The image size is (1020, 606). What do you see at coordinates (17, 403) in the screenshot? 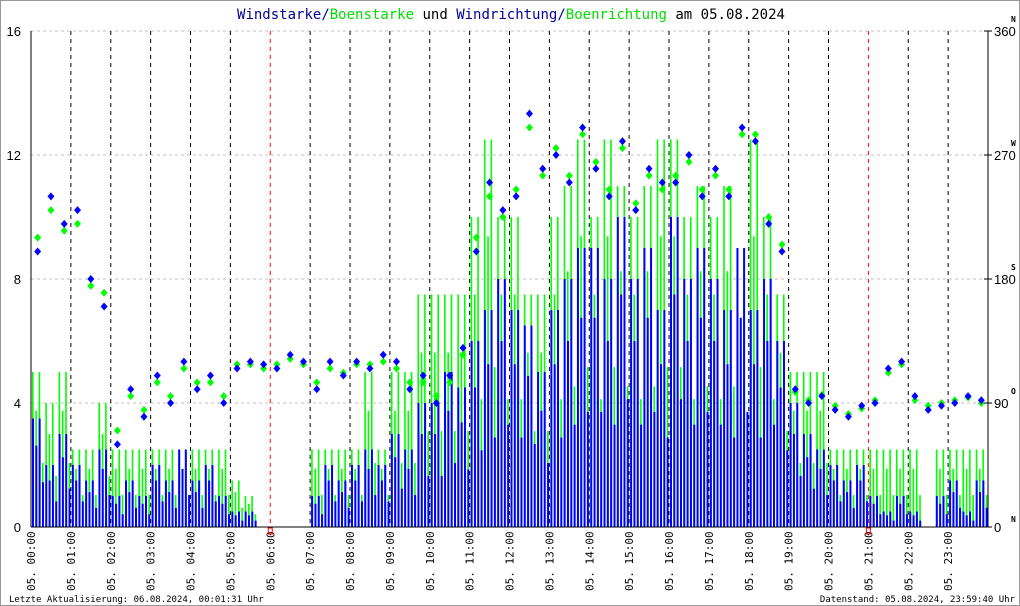
I see `left-tick-label: 4` at bounding box center [17, 403].